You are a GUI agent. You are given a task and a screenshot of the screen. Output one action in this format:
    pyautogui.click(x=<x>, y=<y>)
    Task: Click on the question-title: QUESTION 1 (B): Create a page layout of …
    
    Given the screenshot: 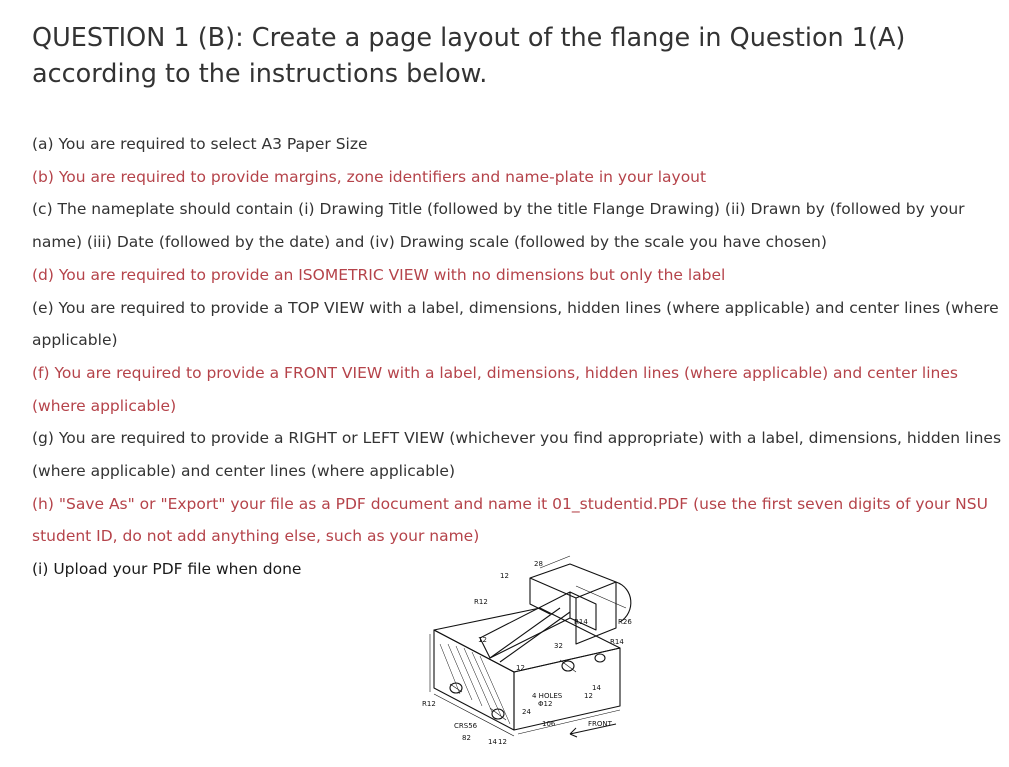 What is the action you would take?
    pyautogui.click(x=469, y=56)
    